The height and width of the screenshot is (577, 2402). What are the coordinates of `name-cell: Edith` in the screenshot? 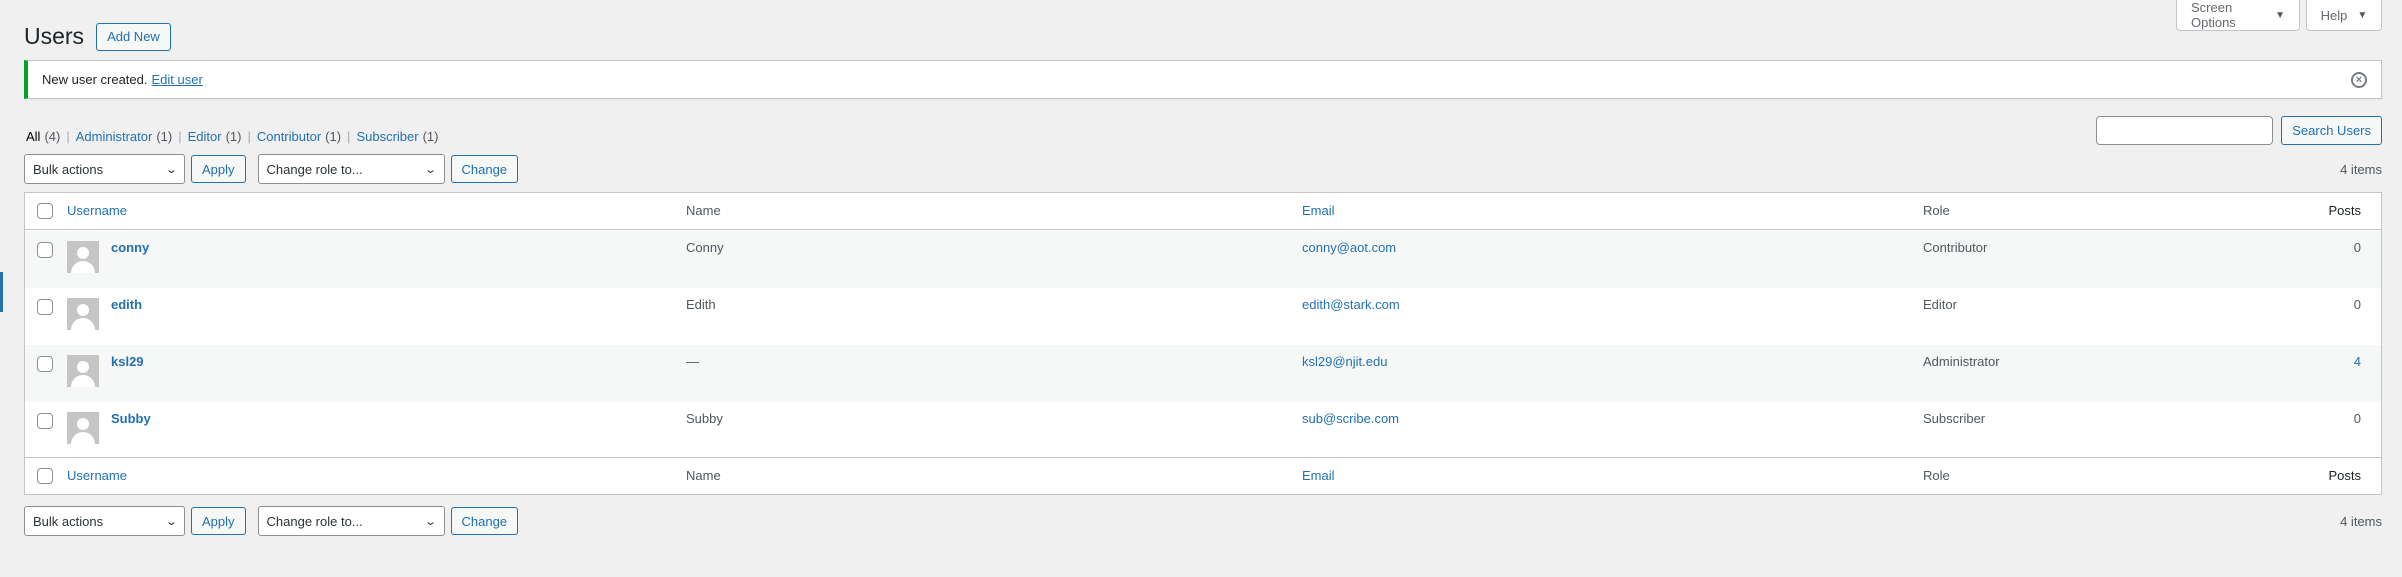 It's located at (701, 304).